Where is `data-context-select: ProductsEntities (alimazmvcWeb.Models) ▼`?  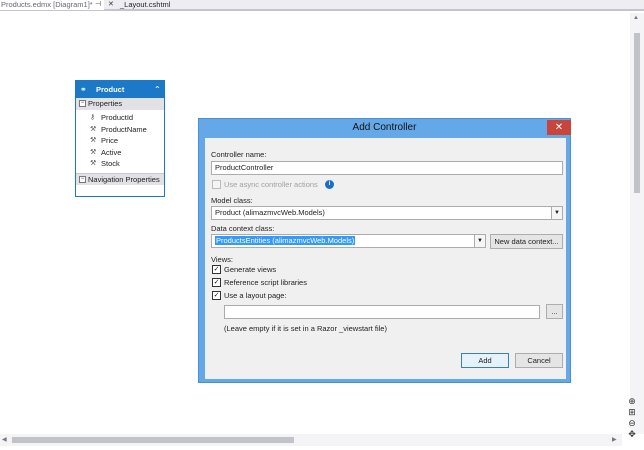
data-context-select: ProductsEntities (alimazmvcWeb.Models) ▼ is located at coordinates (348, 241).